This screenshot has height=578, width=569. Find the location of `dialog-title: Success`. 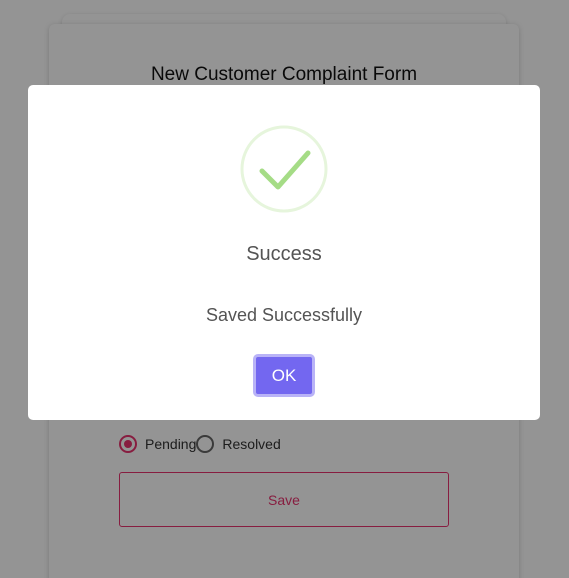

dialog-title: Success is located at coordinates (284, 254).